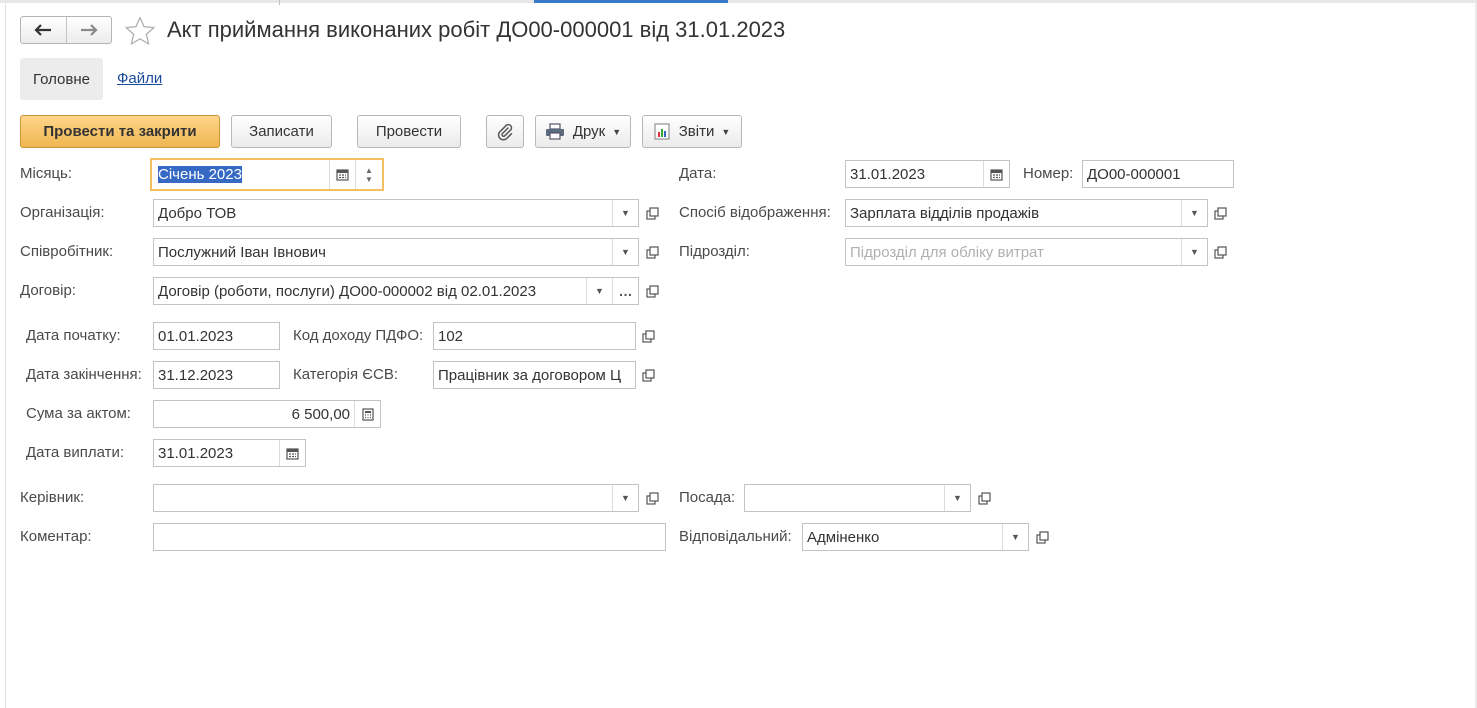 This screenshot has width=1477, height=708. What do you see at coordinates (945, 213) in the screenshot?
I see `display-method-value: Зарплата відділів продажів` at bounding box center [945, 213].